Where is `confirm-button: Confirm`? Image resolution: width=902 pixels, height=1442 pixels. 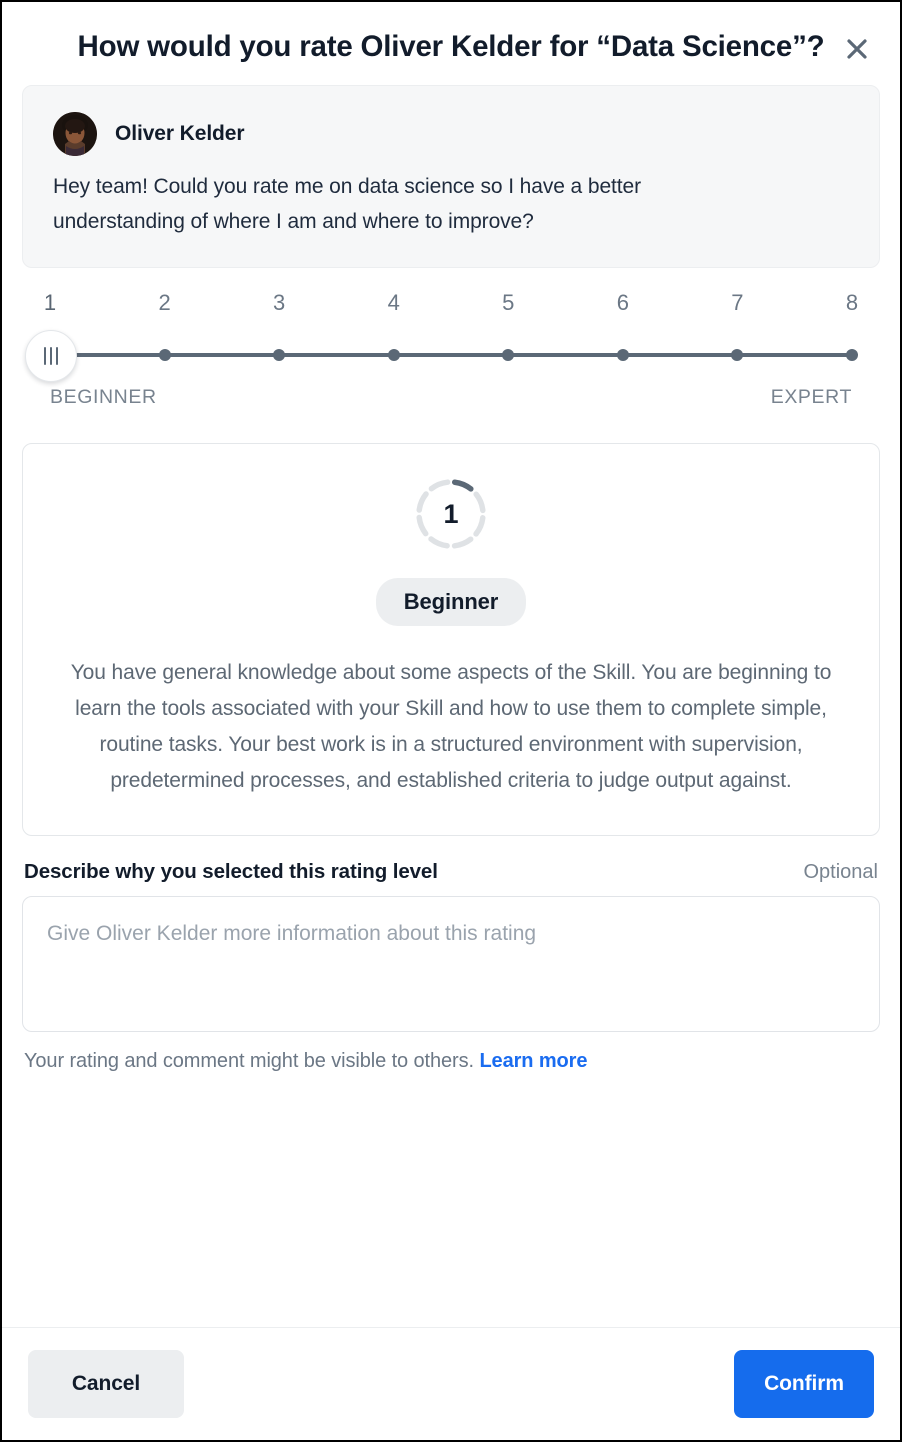
confirm-button: Confirm is located at coordinates (804, 1384).